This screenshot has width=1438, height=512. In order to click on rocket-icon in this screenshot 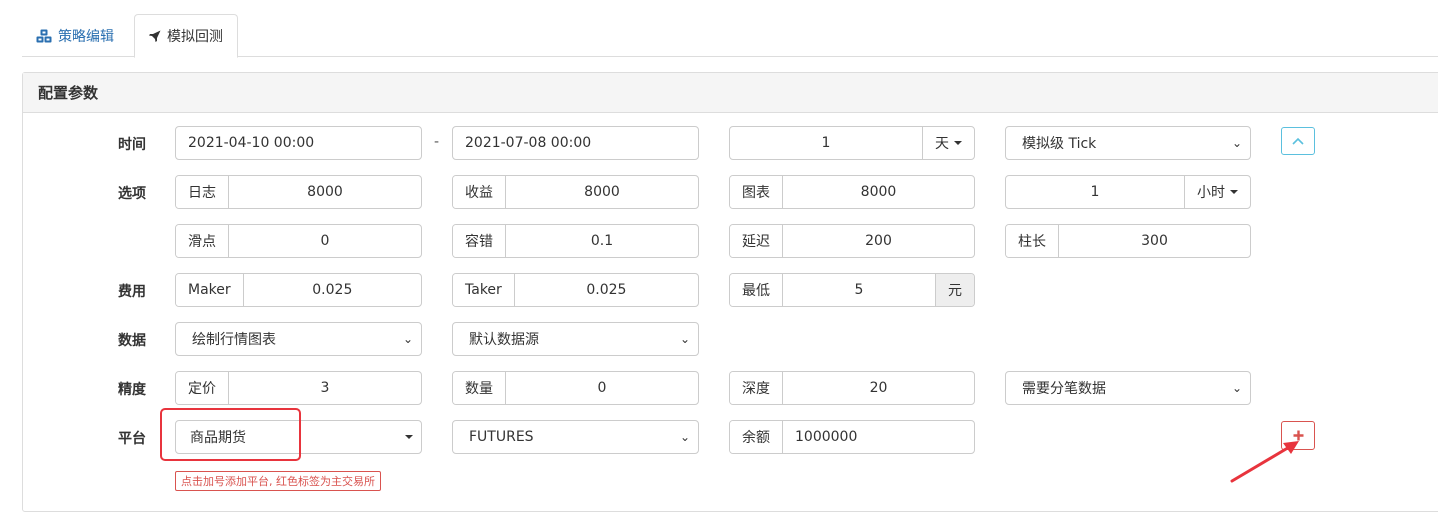, I will do `click(155, 36)`.